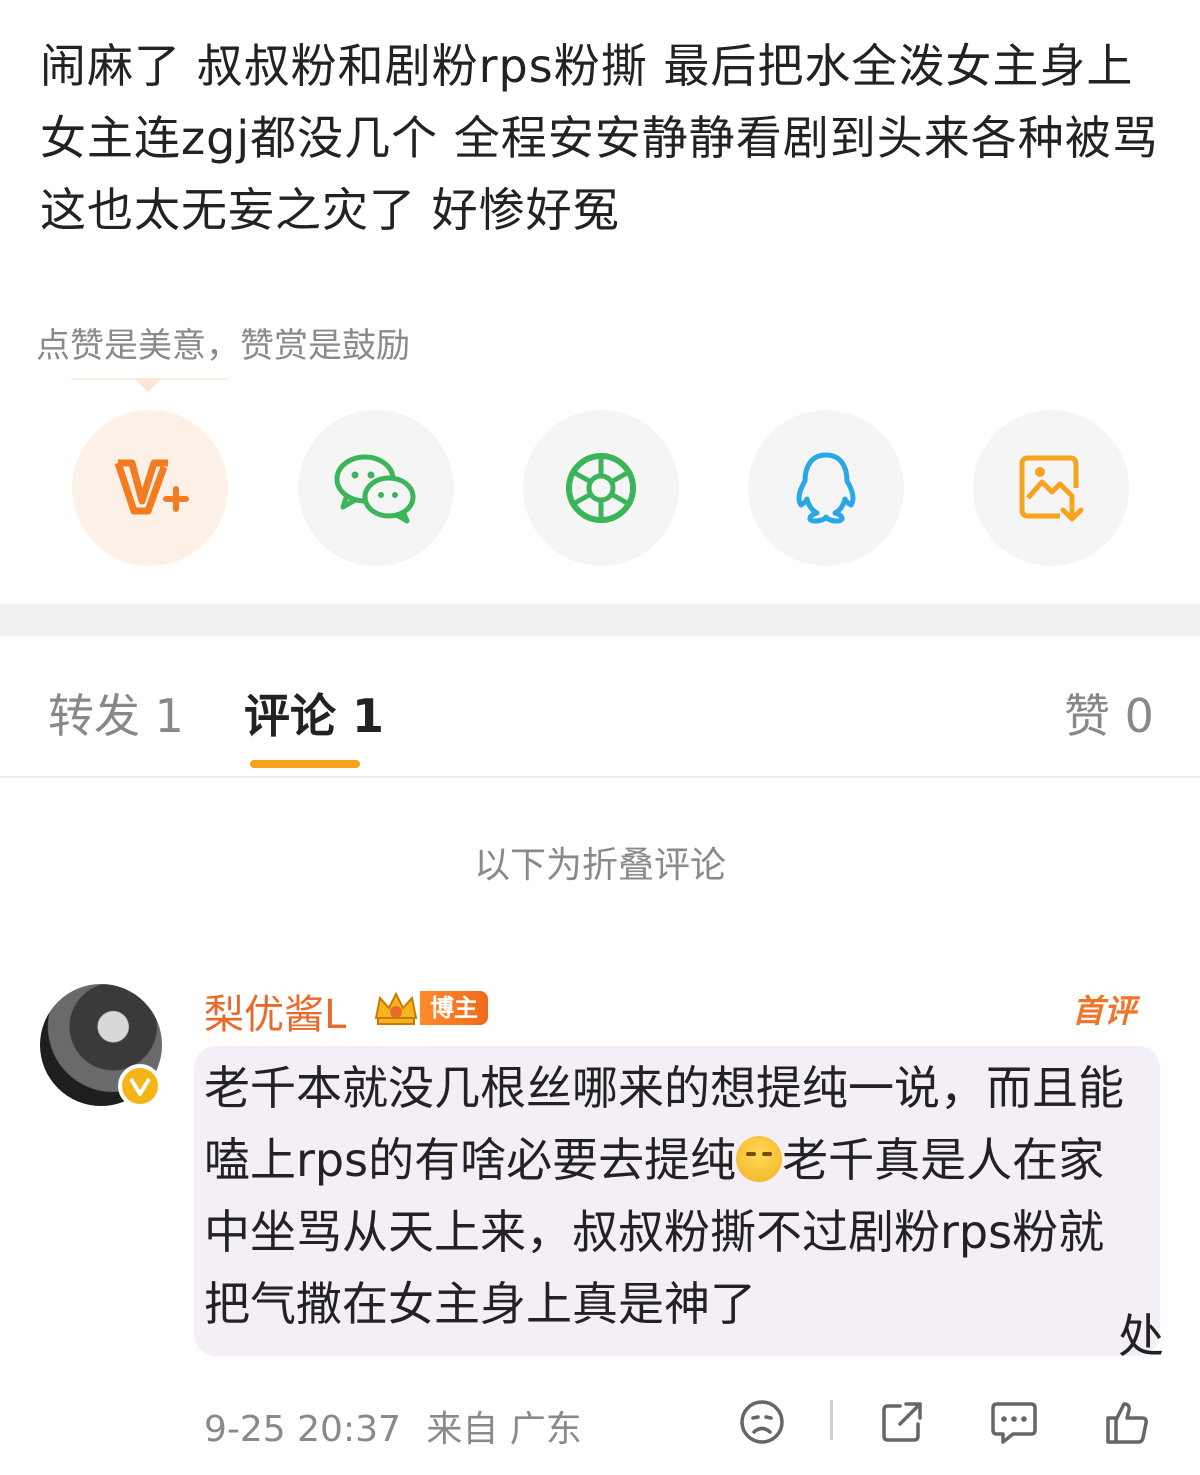 This screenshot has width=1200, height=1475. Describe the element at coordinates (116, 713) in the screenshot. I see `tab-reposts: 转发 1` at that location.